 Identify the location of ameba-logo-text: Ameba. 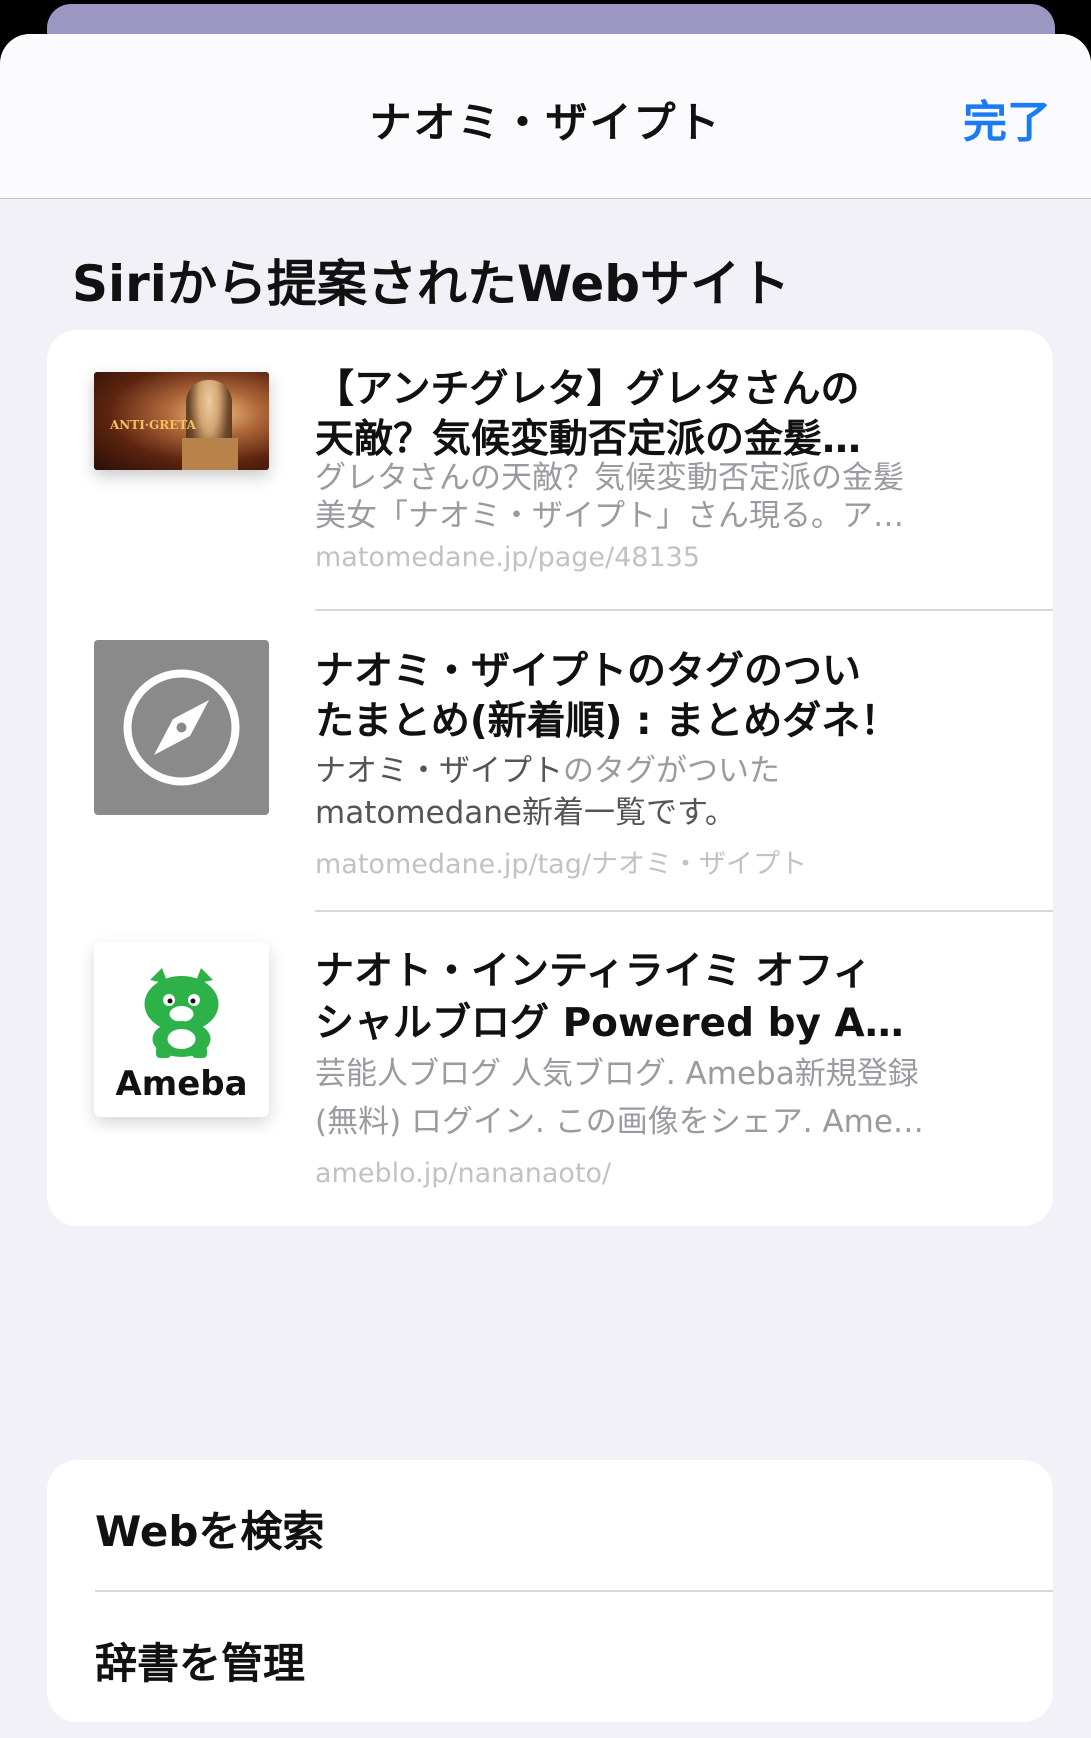
(181, 1084).